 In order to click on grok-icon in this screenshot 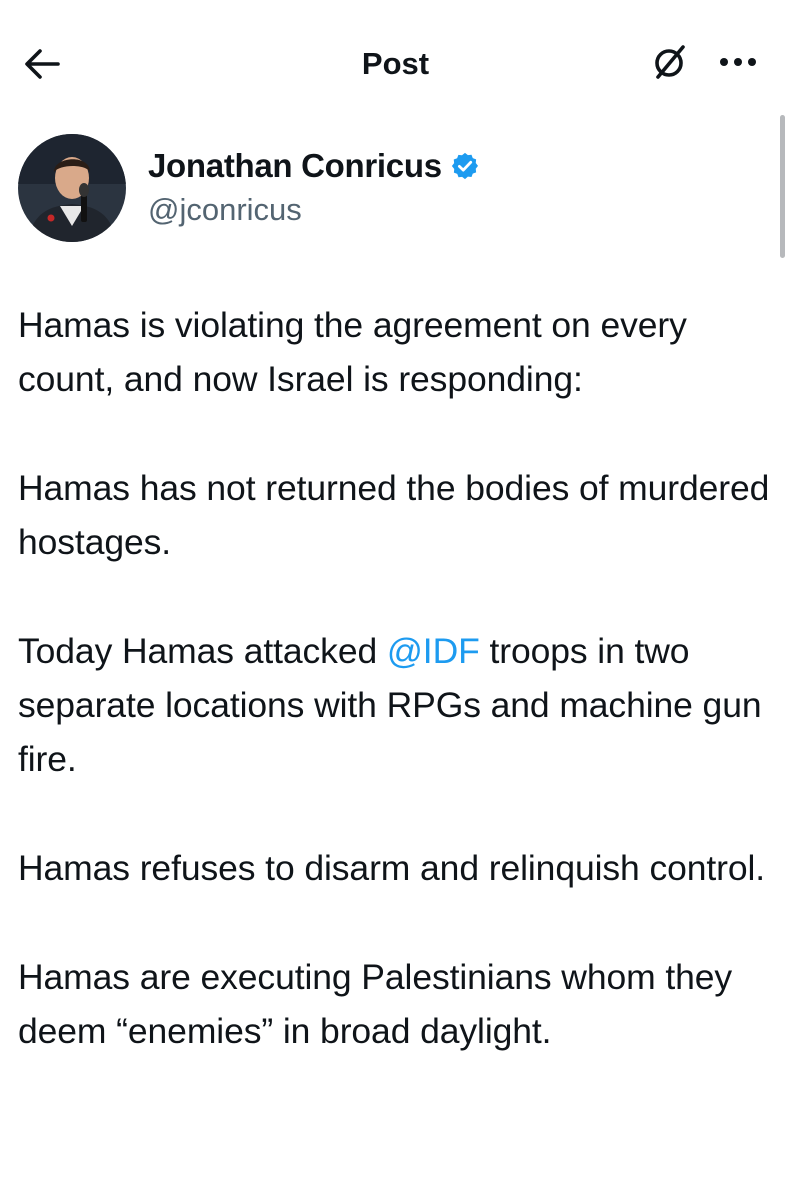, I will do `click(670, 64)`.